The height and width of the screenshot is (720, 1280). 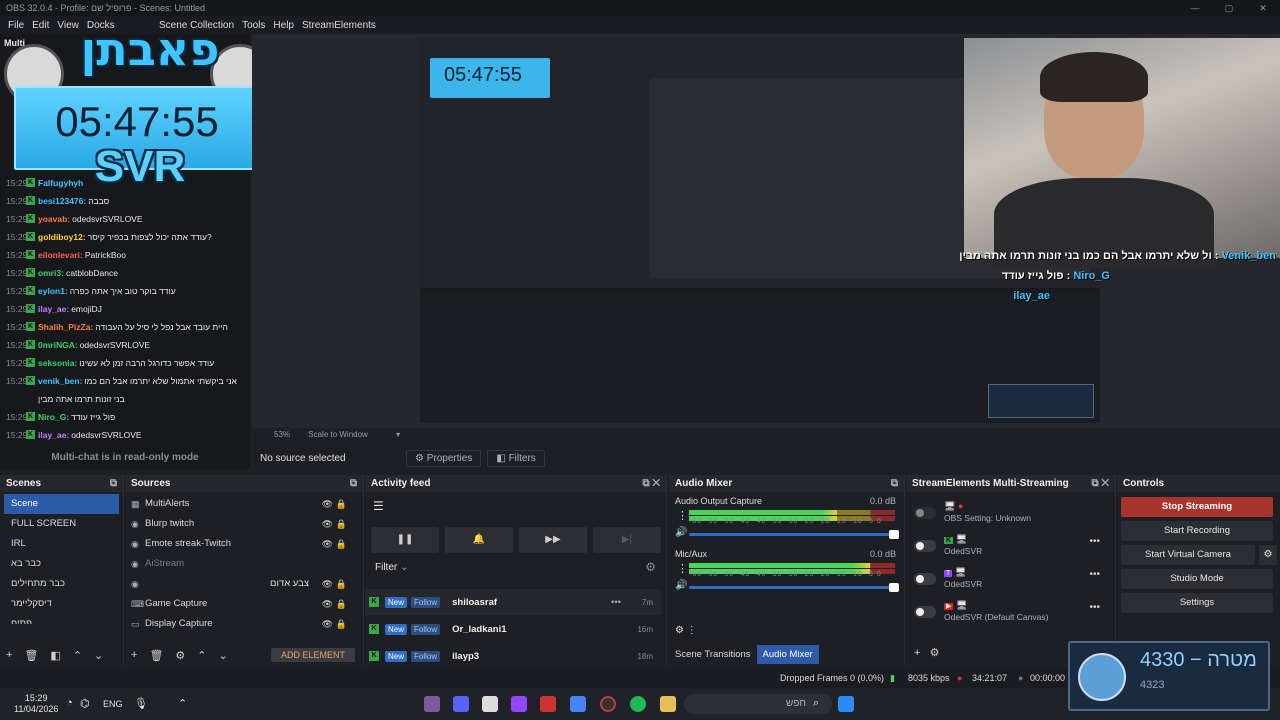 I want to click on scene-item: FULL SCREEN, so click(x=61, y=524).